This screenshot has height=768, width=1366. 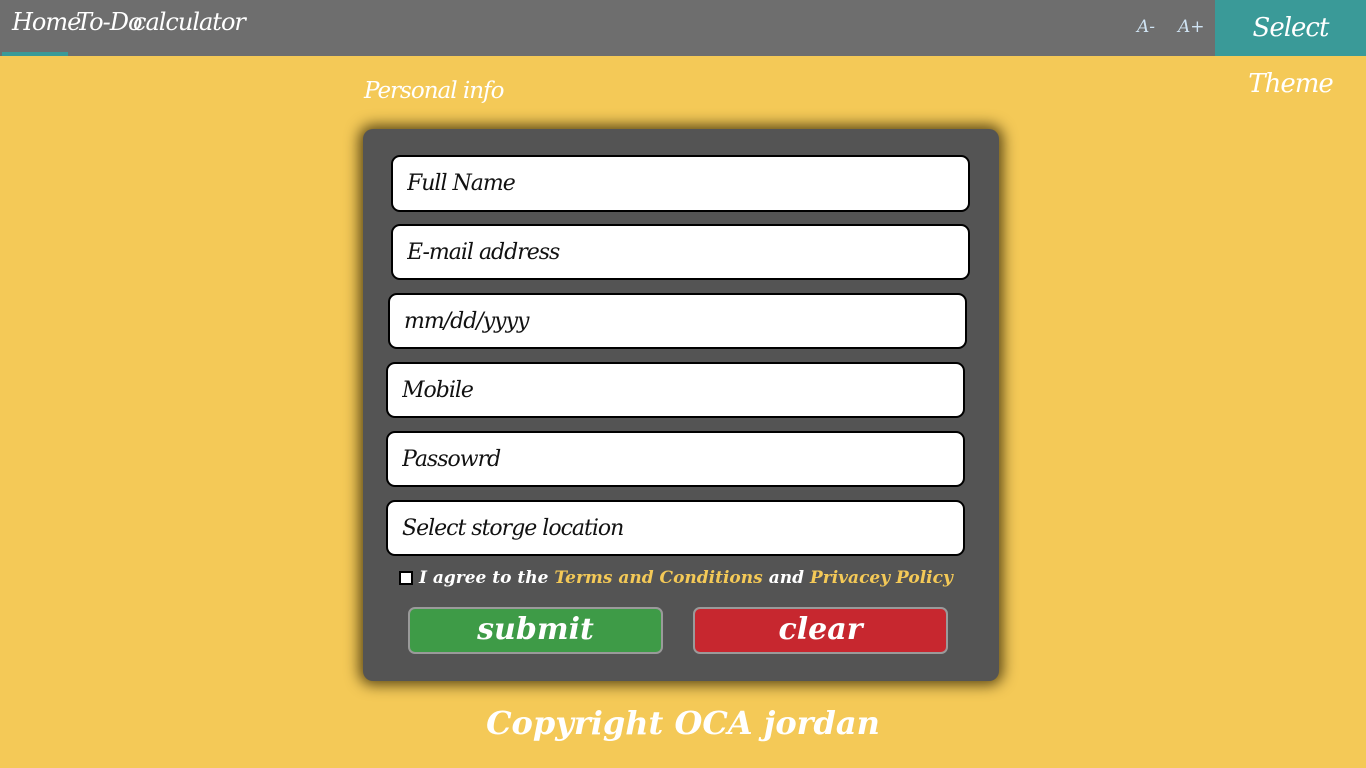 I want to click on email-input, so click(x=680, y=252).